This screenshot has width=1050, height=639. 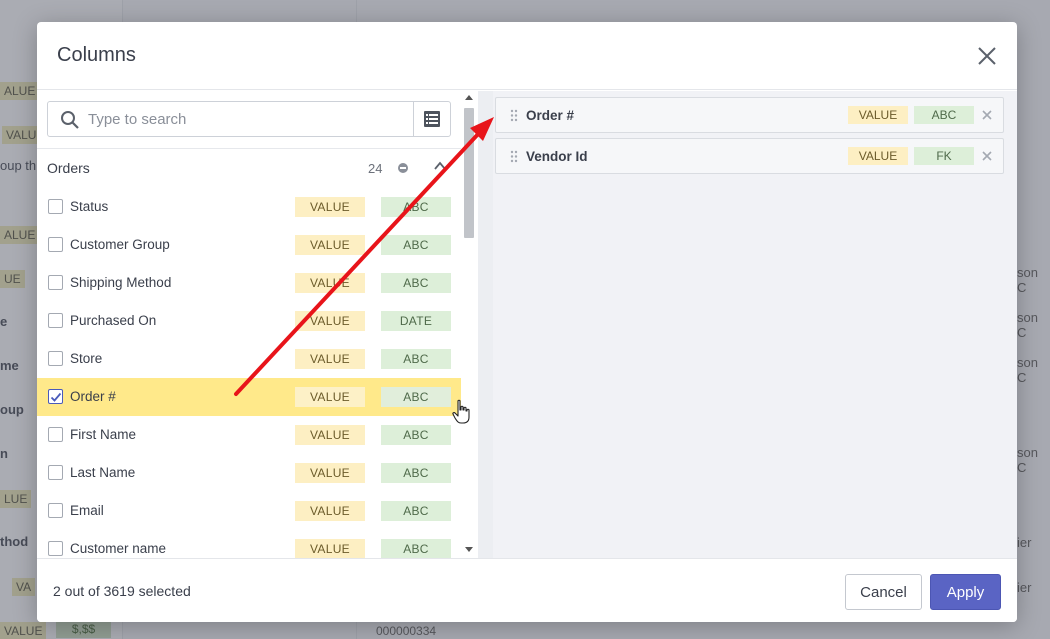 What do you see at coordinates (249, 473) in the screenshot?
I see `list-item: Last Name VALUE ABC` at bounding box center [249, 473].